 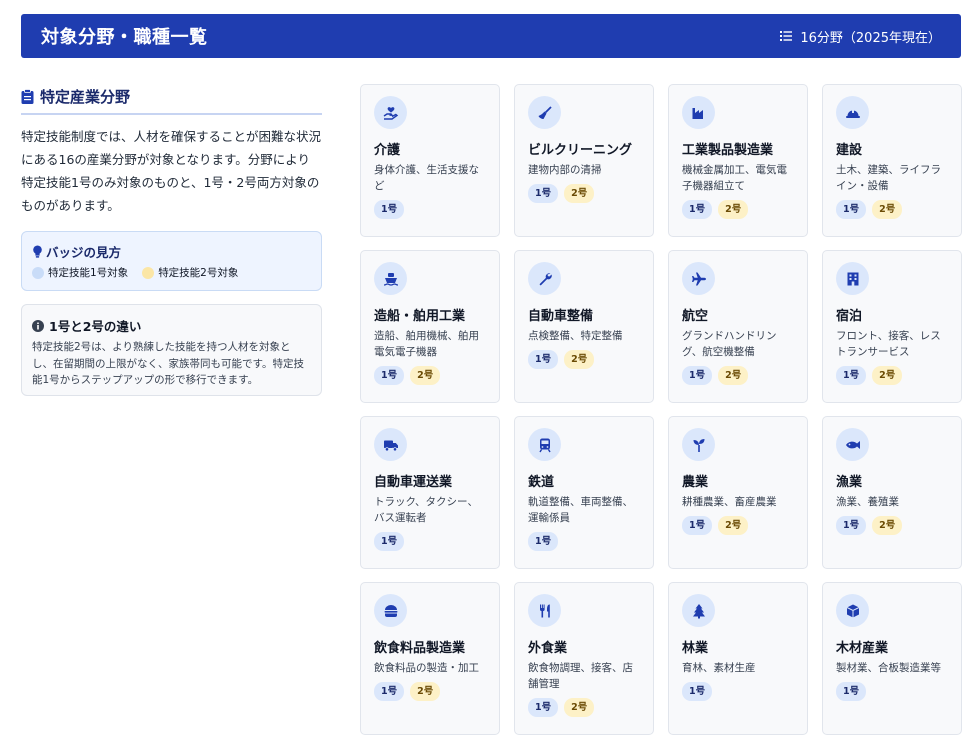 I want to click on field-card: ビルクリーニング 建物内部の清掃 1号 2号, so click(x=584, y=160).